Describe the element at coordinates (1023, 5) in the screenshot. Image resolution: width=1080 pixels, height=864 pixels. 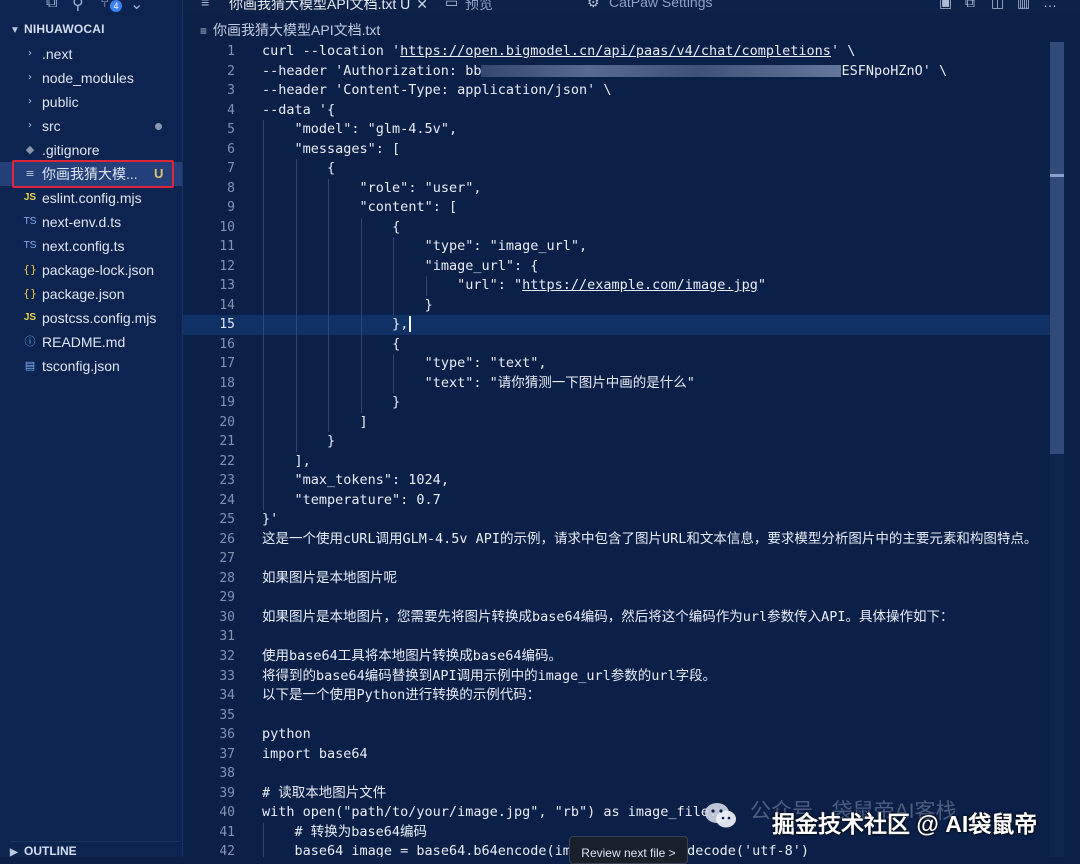
I see `layout-icon: ▥` at that location.